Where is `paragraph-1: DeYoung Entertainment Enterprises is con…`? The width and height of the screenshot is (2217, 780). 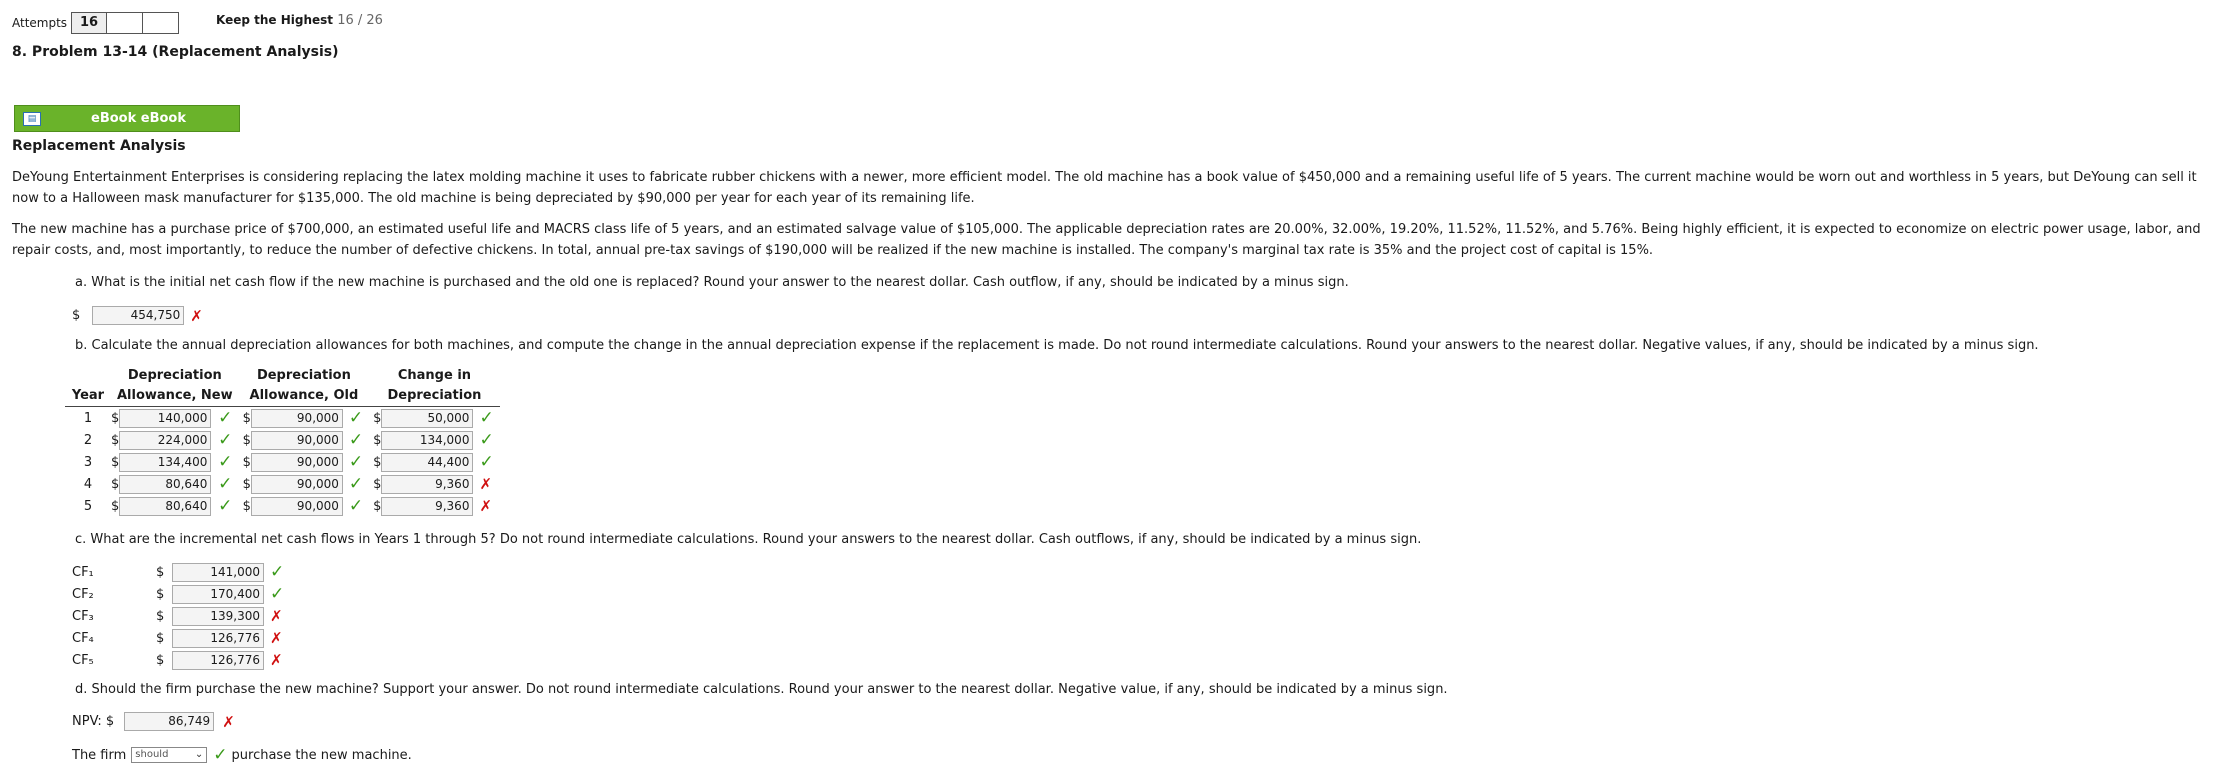 paragraph-1: DeYoung Entertainment Enterprises is con… is located at coordinates (1104, 188).